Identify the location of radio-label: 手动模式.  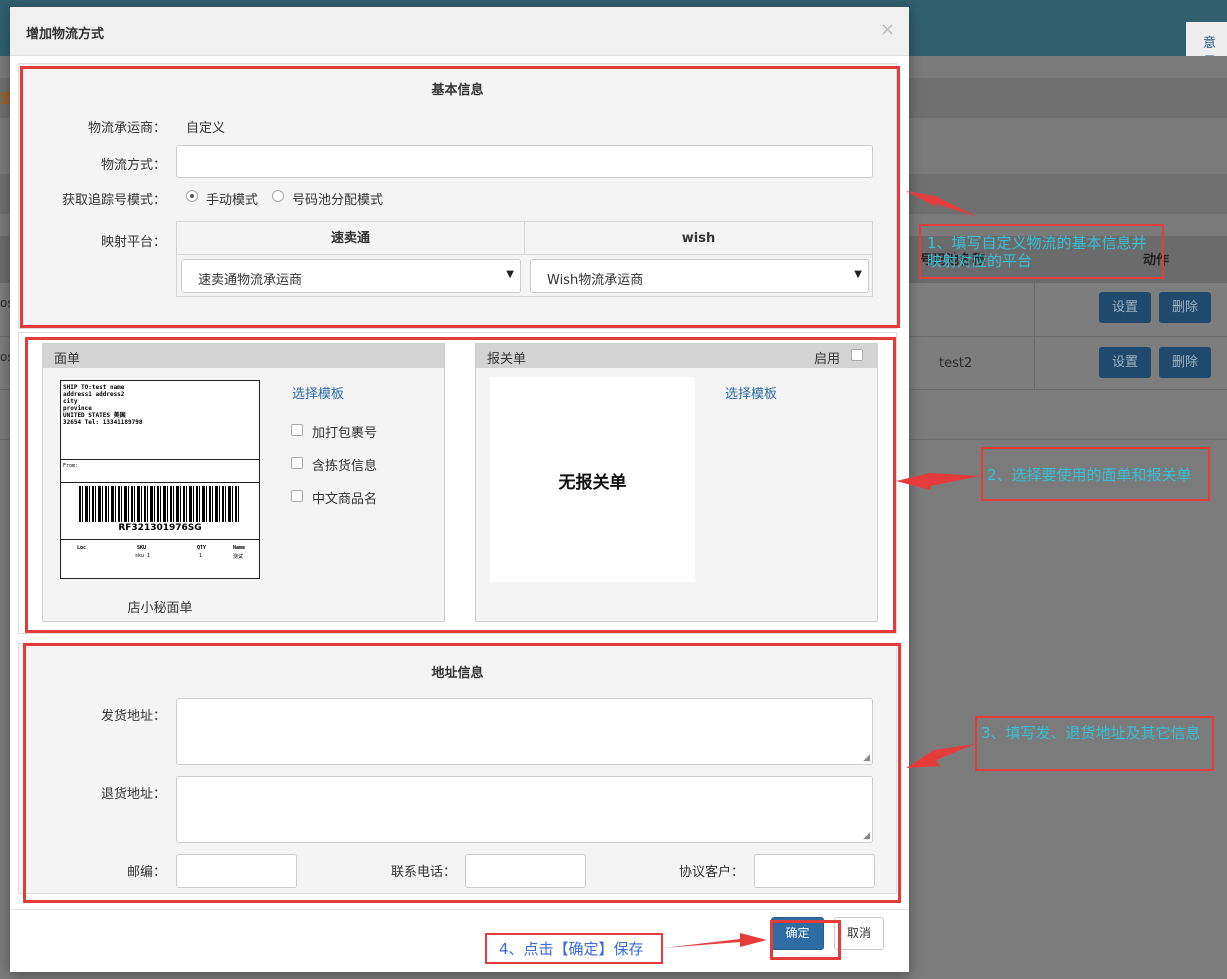
(232, 200).